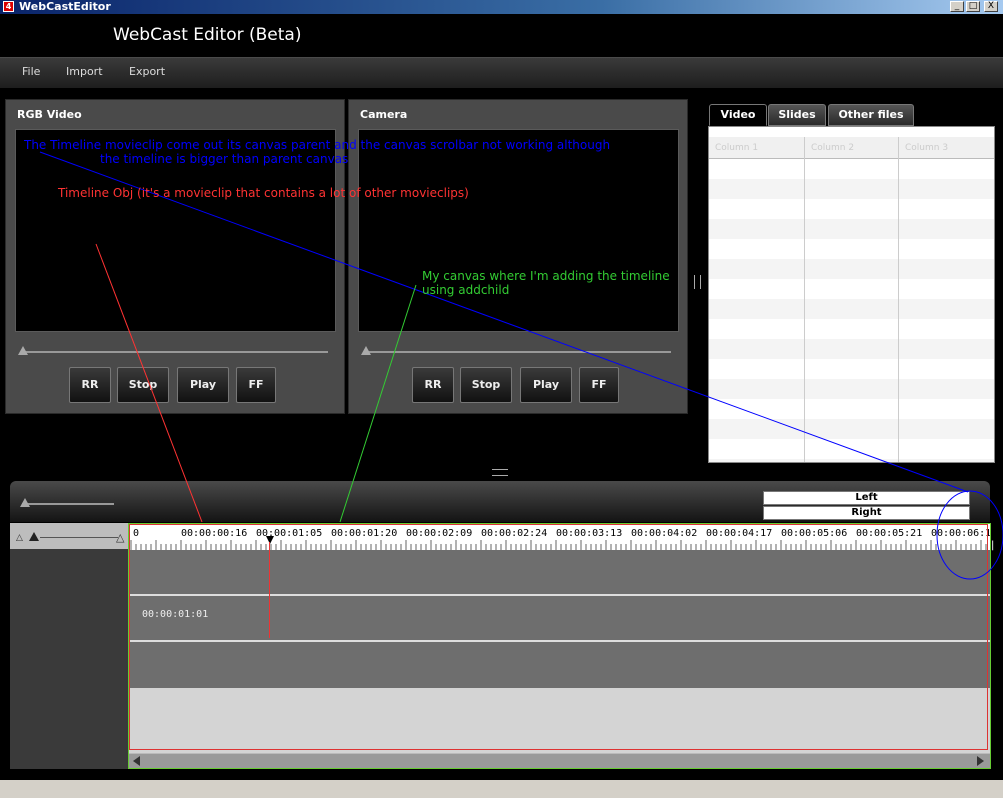 The image size is (1003, 798). Describe the element at coordinates (797, 115) in the screenshot. I see `tab-slides: Slides` at that location.